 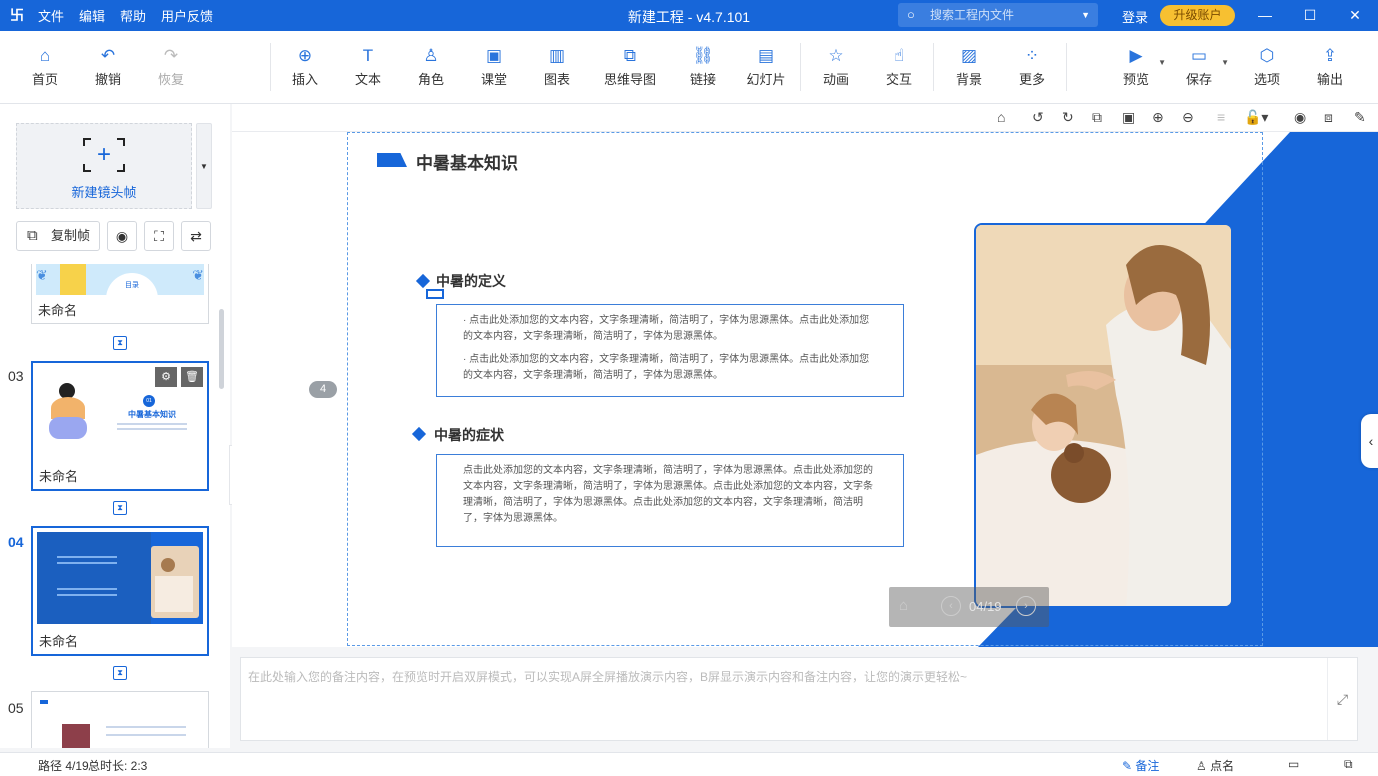 I want to click on expand-icon: ⤢, so click(x=1342, y=699).